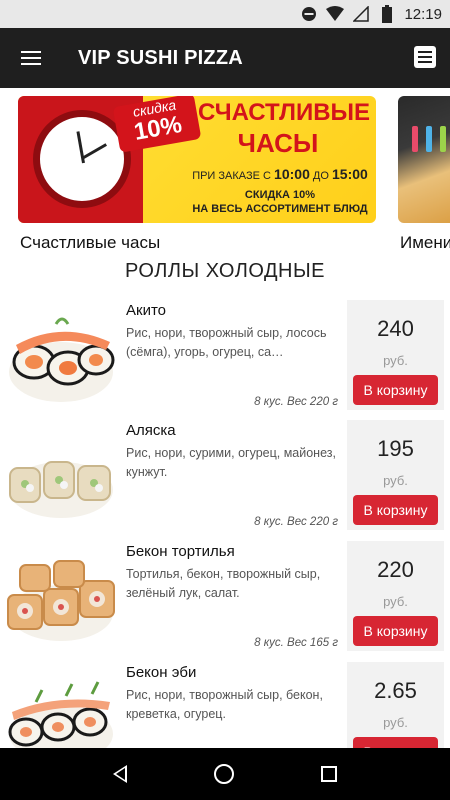  I want to click on promo-banner-birthday: Имени, so click(424, 174).